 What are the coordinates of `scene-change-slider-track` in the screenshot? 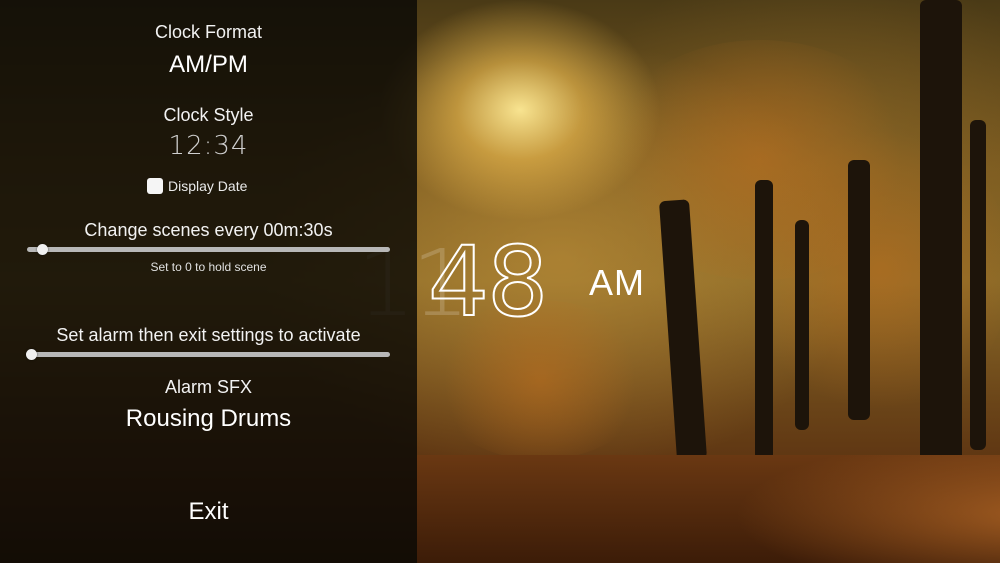 It's located at (208, 249).